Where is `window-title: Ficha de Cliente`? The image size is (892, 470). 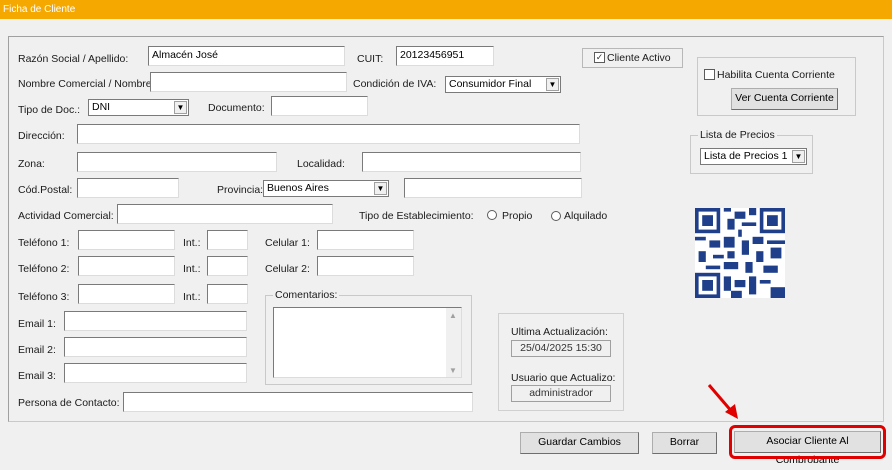
window-title: Ficha de Cliente is located at coordinates (39, 9).